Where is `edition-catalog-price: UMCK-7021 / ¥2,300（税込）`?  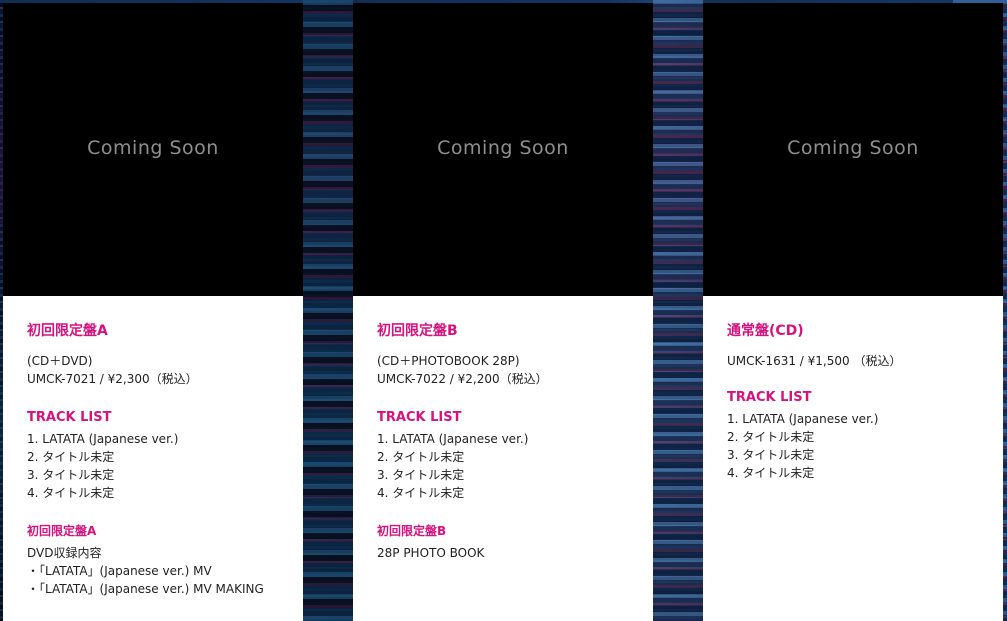 edition-catalog-price: UMCK-7021 / ¥2,300（税込） is located at coordinates (112, 379).